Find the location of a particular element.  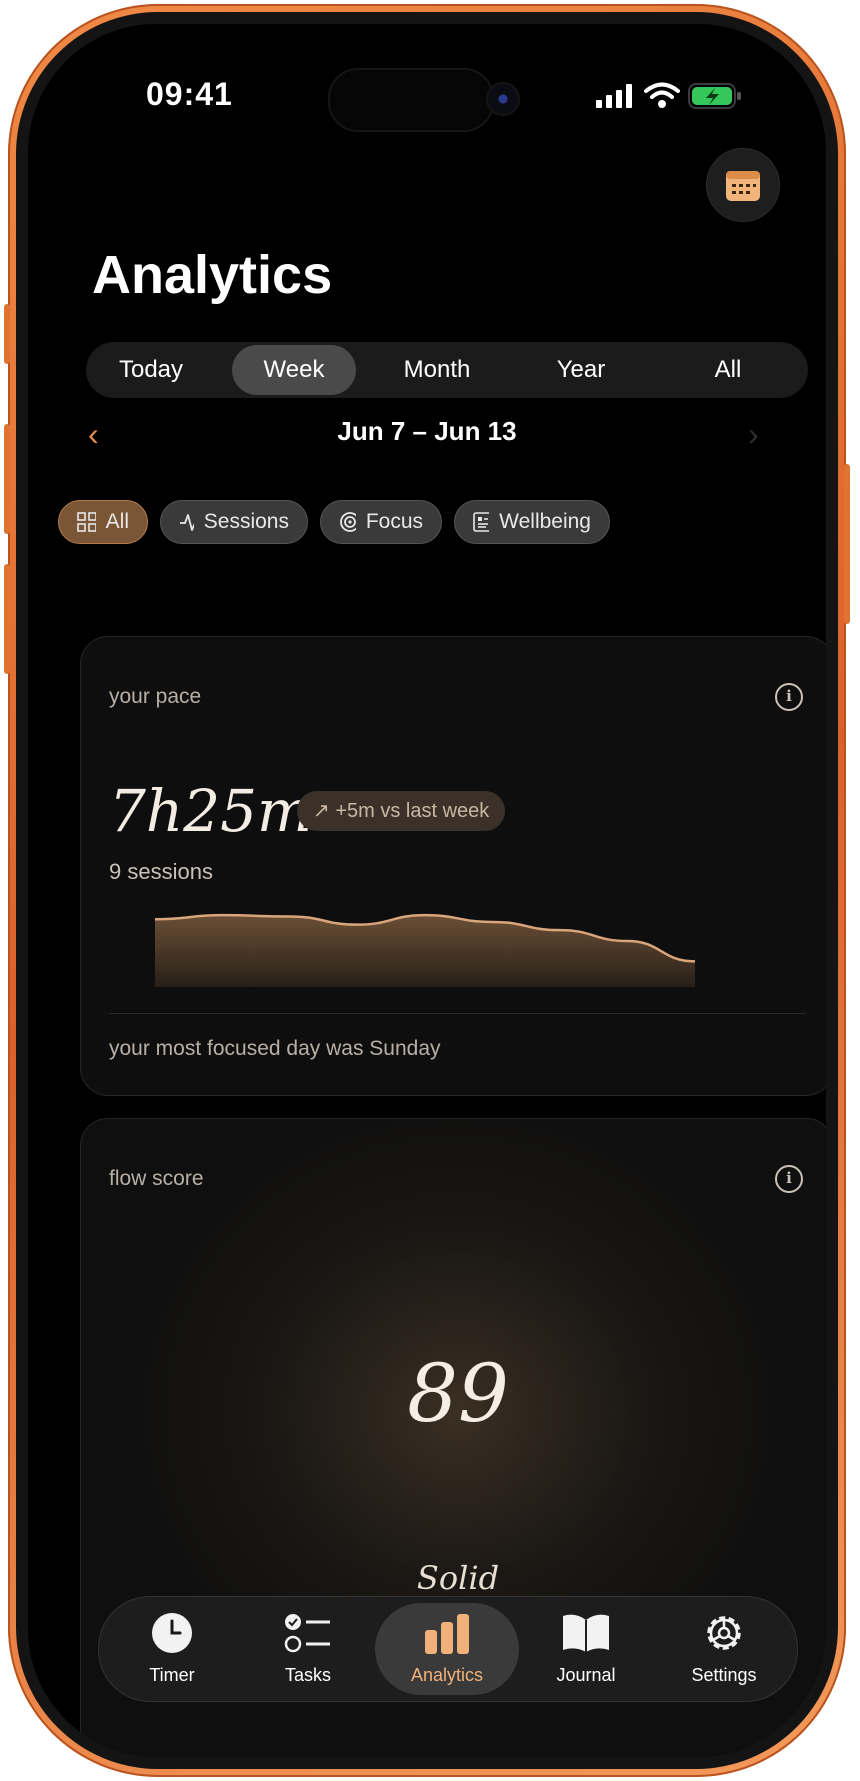

period-segmented-control: Today Week Month Year All is located at coordinates (447, 370).